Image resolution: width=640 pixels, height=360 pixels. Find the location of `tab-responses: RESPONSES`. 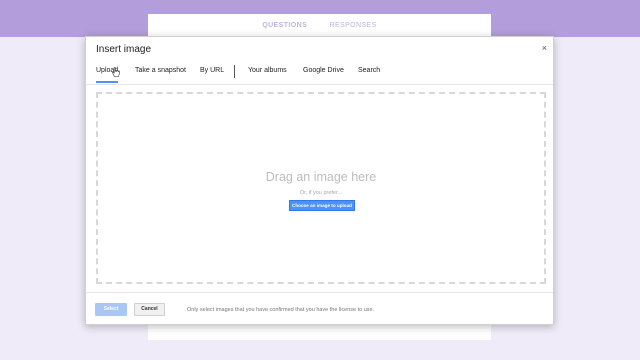

tab-responses: RESPONSES is located at coordinates (353, 25).